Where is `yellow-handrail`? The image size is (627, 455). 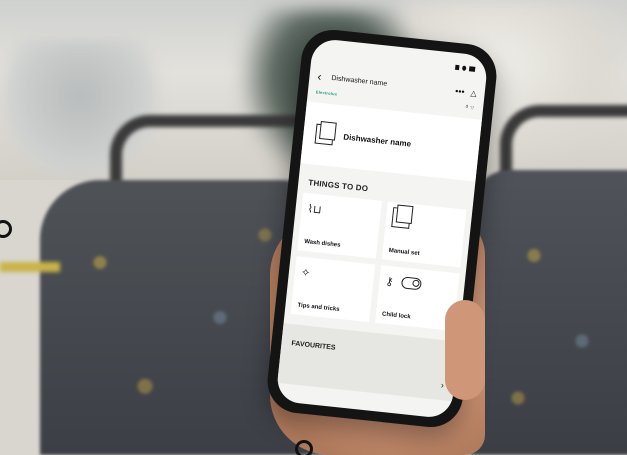 yellow-handrail is located at coordinates (30, 267).